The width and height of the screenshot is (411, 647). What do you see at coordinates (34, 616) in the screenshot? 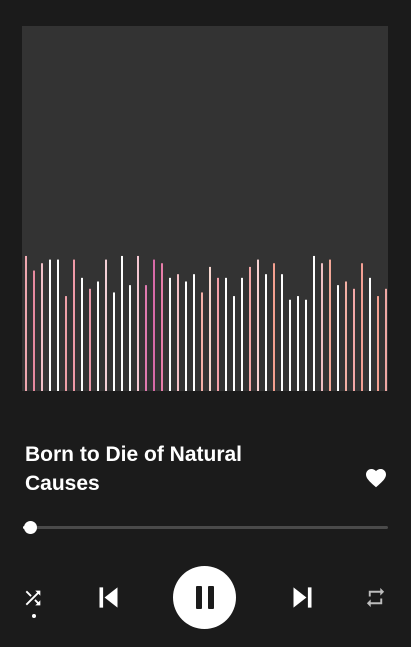
I see `shuffle-active-indicator` at bounding box center [34, 616].